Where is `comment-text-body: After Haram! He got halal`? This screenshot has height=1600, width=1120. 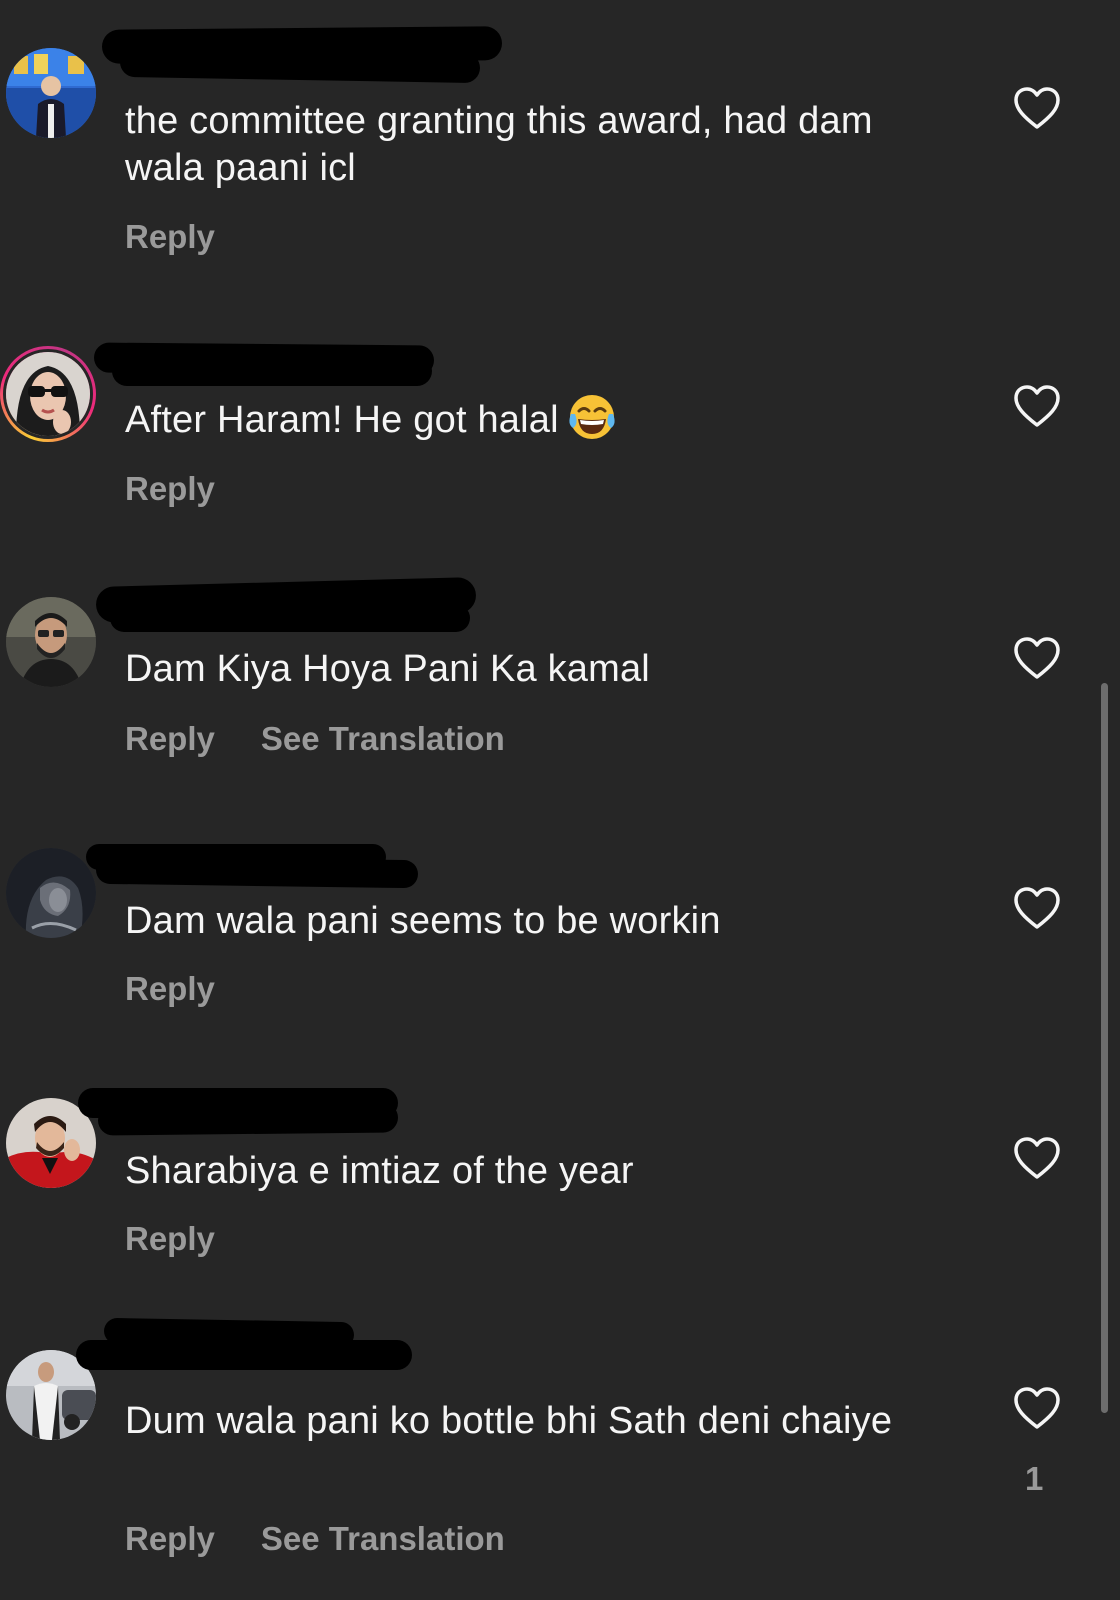
comment-text-body: After Haram! He got halal is located at coordinates (342, 420).